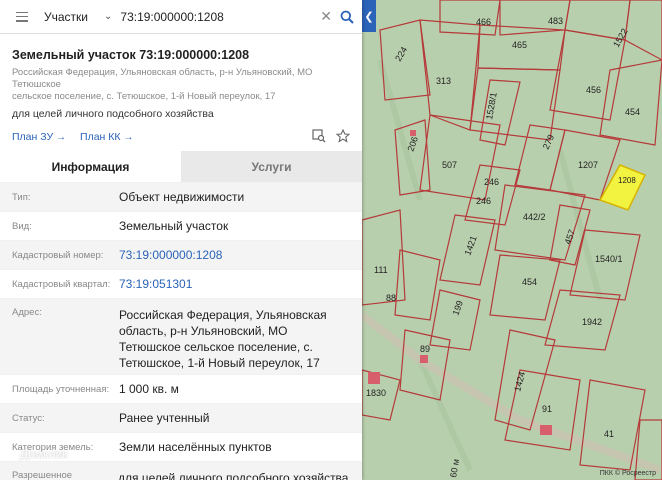 This screenshot has height=480, width=662. What do you see at coordinates (174, 226) in the screenshot?
I see `detail-value: Земельный участок` at bounding box center [174, 226].